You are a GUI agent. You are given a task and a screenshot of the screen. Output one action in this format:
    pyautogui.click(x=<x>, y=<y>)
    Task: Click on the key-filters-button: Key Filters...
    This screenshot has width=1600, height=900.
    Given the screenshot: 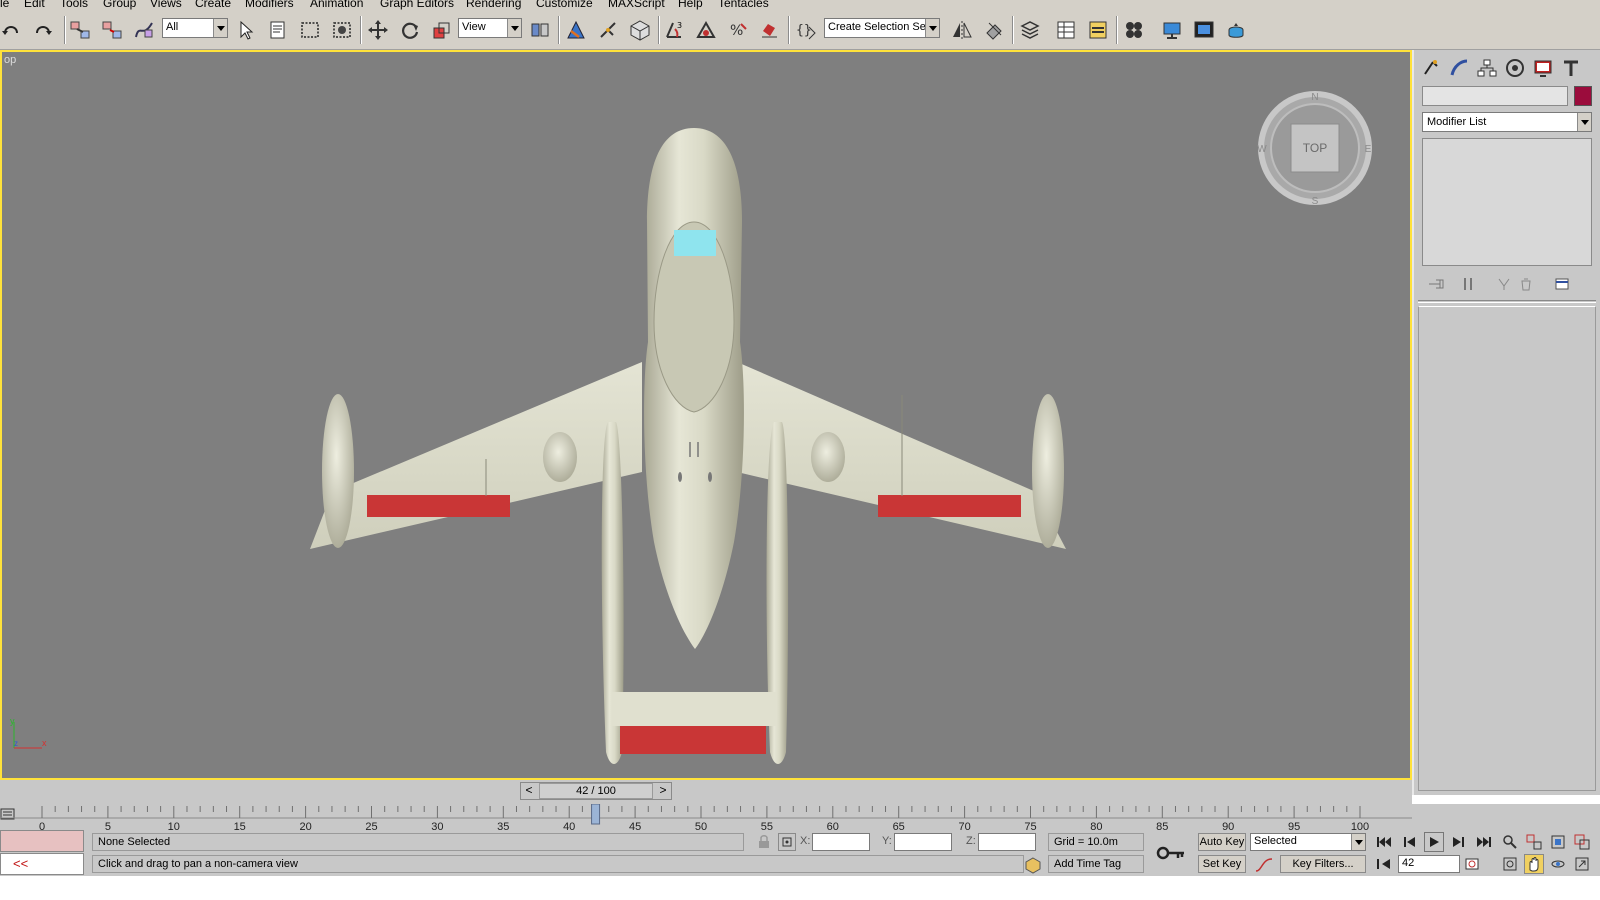 What is the action you would take?
    pyautogui.click(x=1323, y=864)
    